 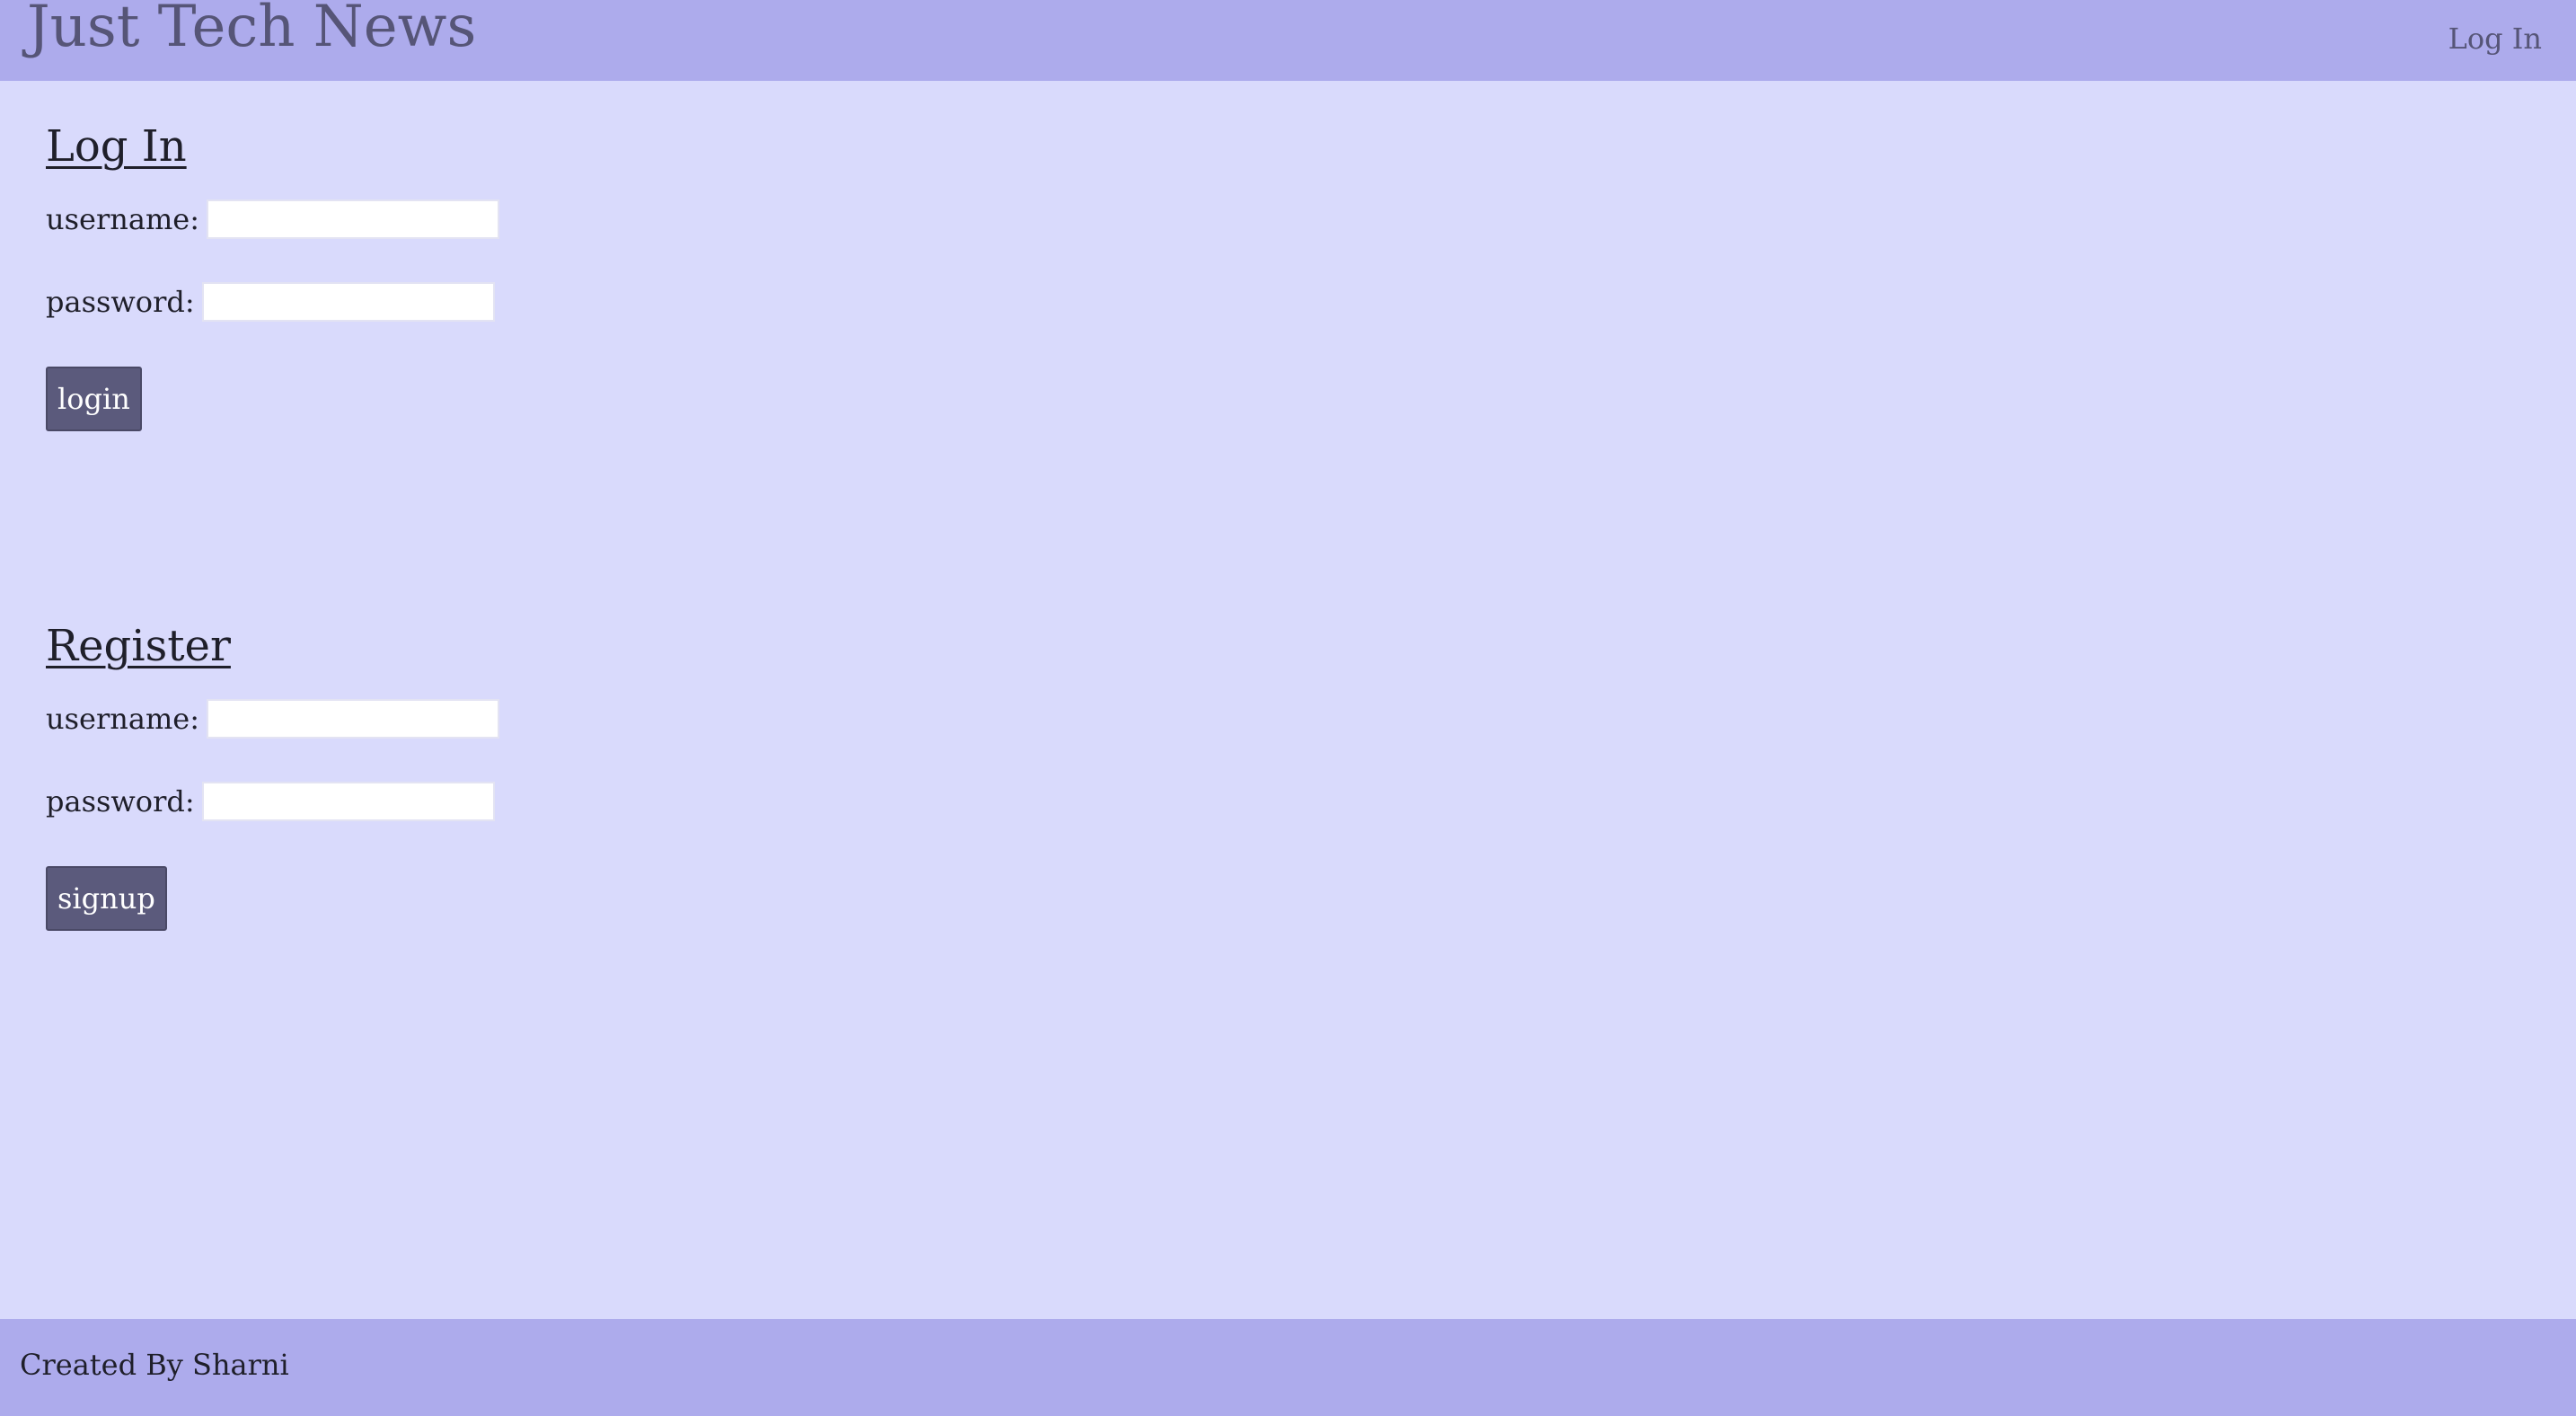 I want to click on site-footer: Created By Sharni, so click(x=1288, y=1367).